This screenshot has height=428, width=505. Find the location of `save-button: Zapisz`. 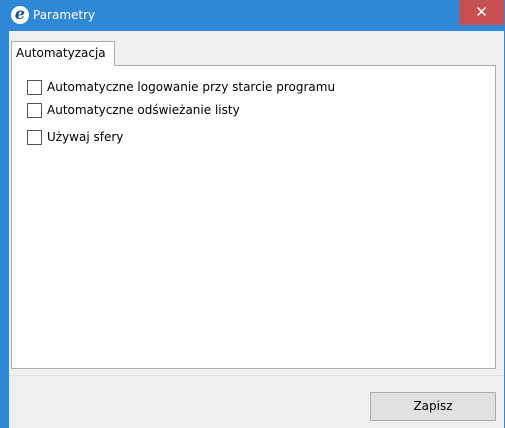

save-button: Zapisz is located at coordinates (433, 406).